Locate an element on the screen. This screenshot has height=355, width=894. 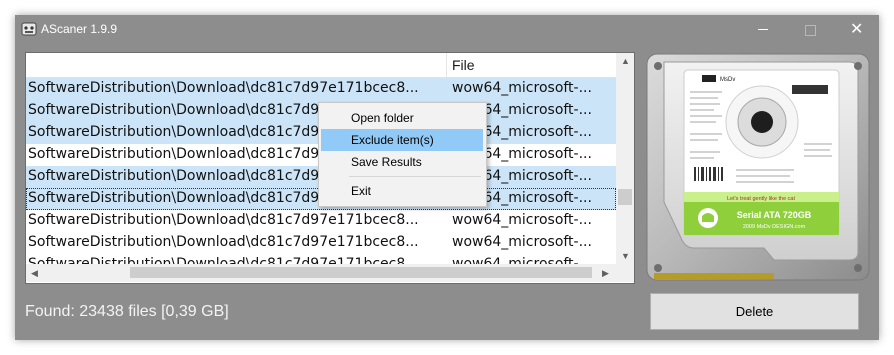
menu-item-label: Save Results is located at coordinates (386, 162).